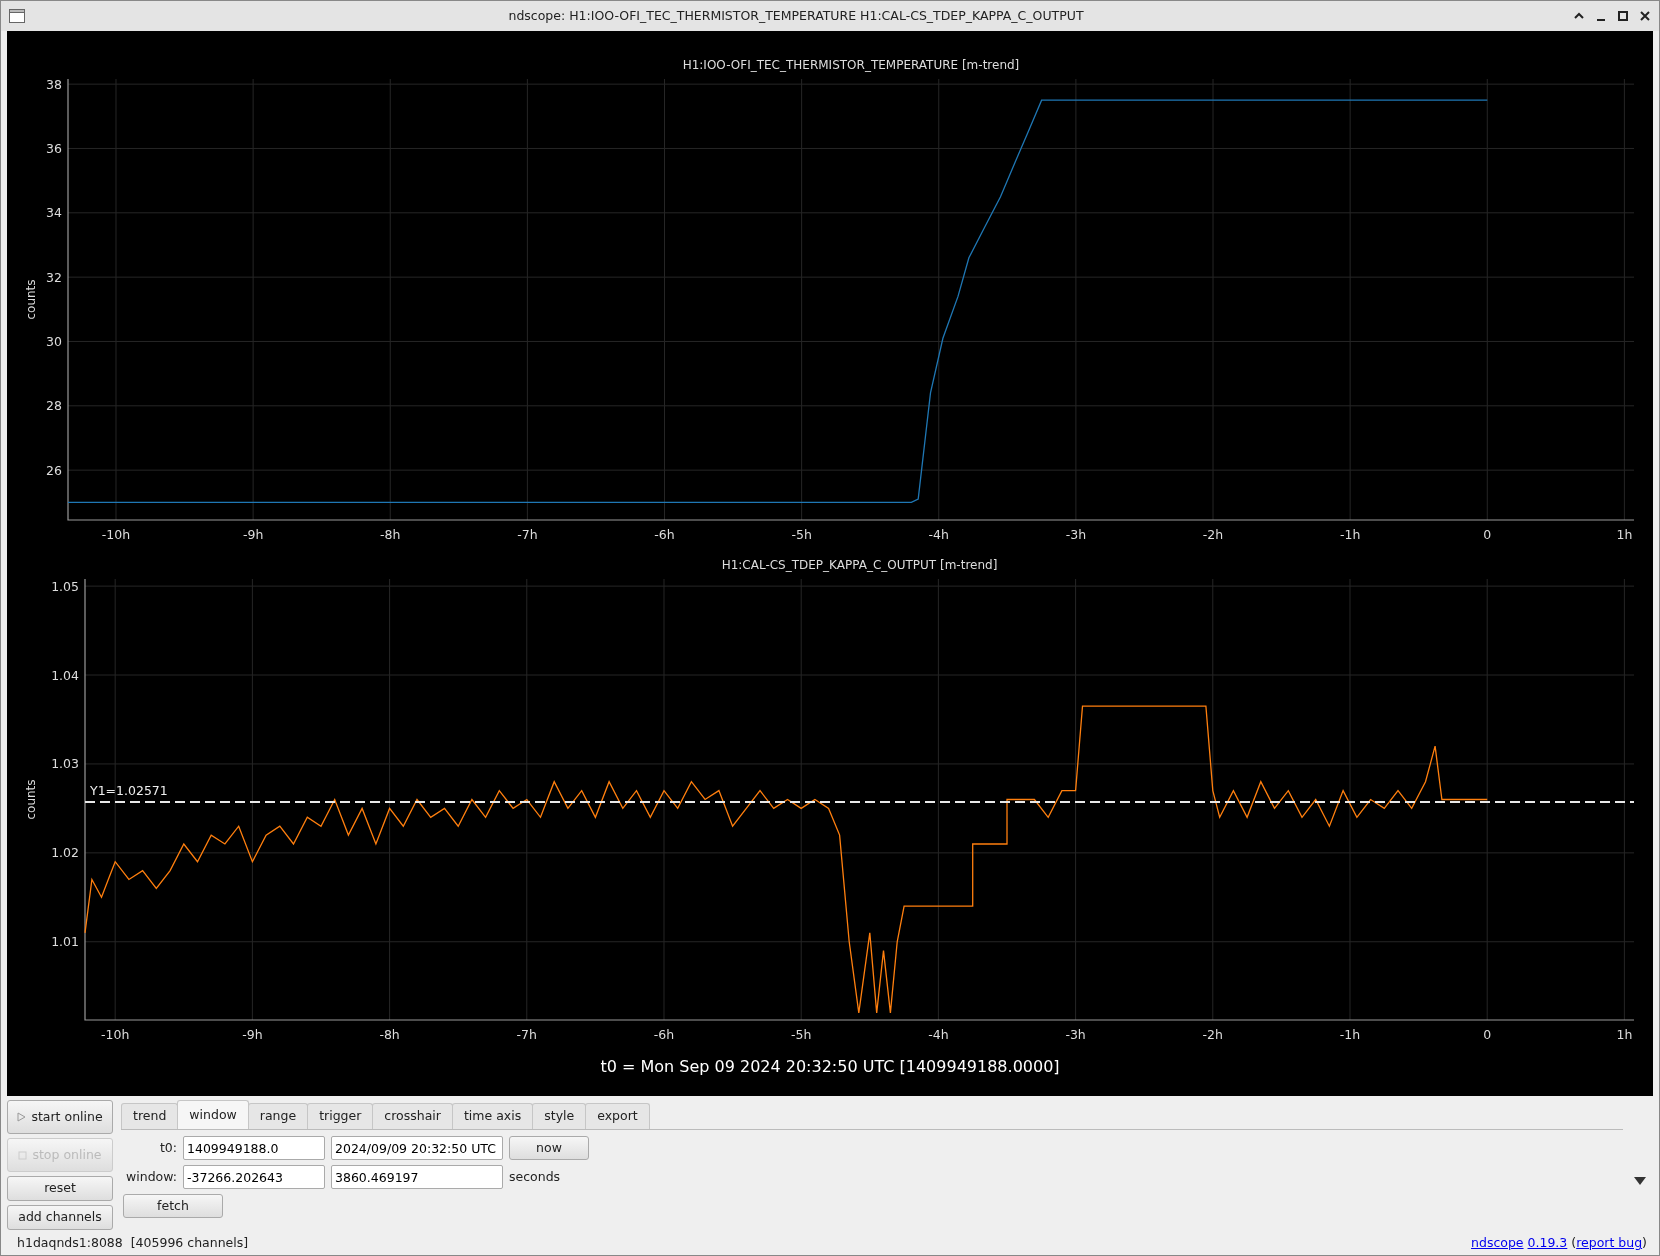  I want to click on link: report bug, so click(1609, 1243).